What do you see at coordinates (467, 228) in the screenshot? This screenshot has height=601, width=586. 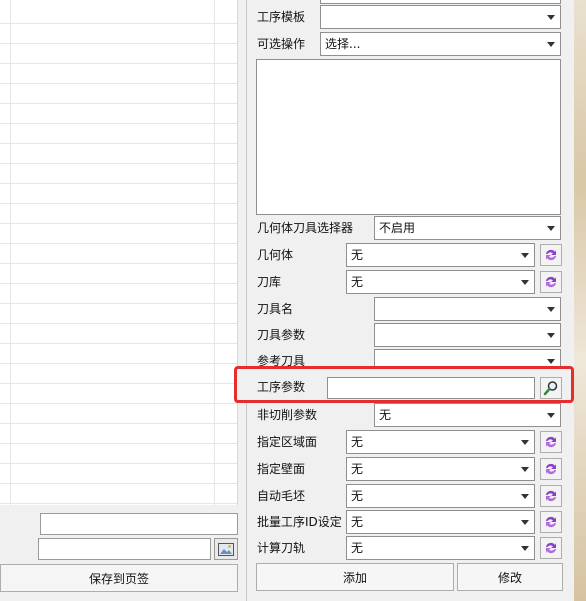 I see `geom-tool-selector-select: 不启用` at bounding box center [467, 228].